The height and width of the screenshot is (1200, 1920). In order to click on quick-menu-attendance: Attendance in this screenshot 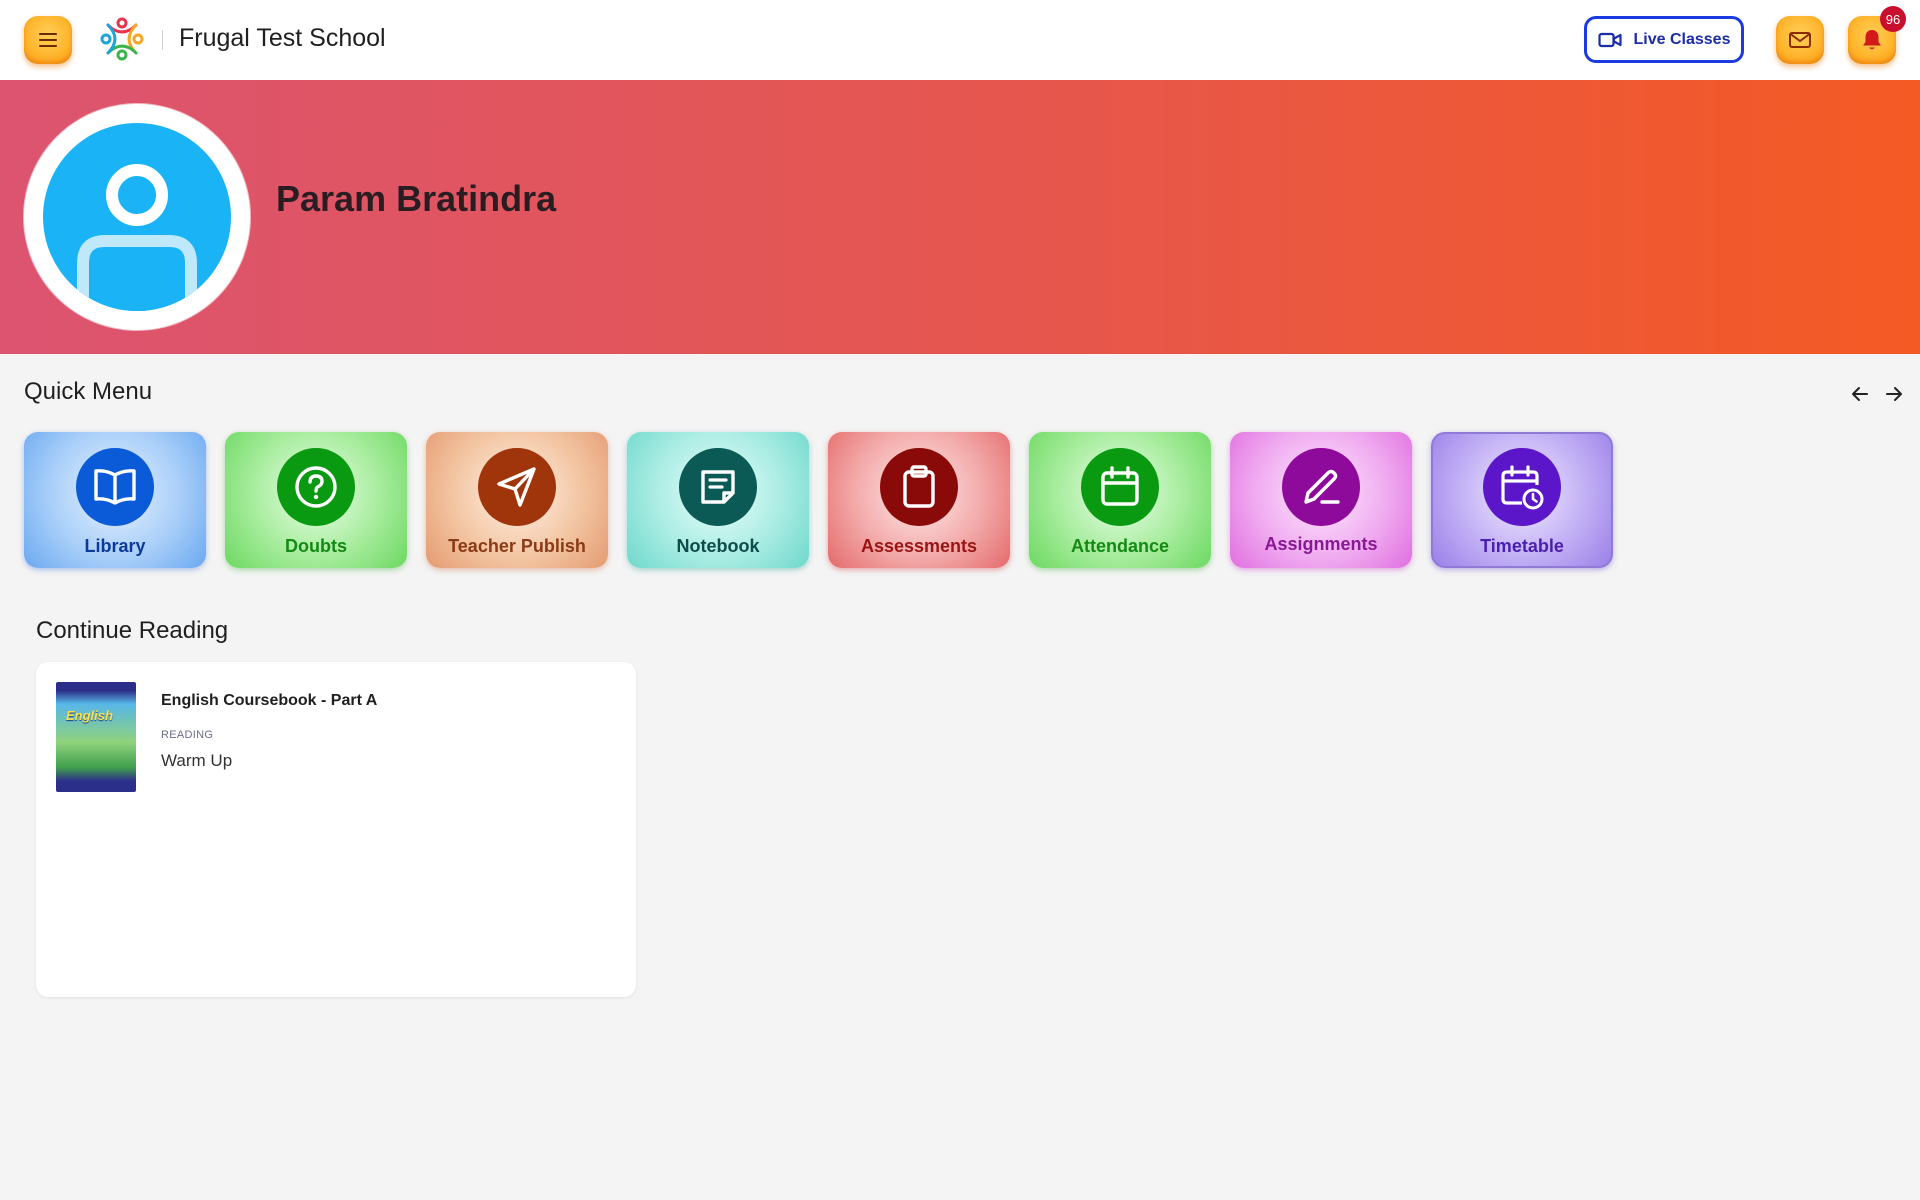, I will do `click(1120, 500)`.